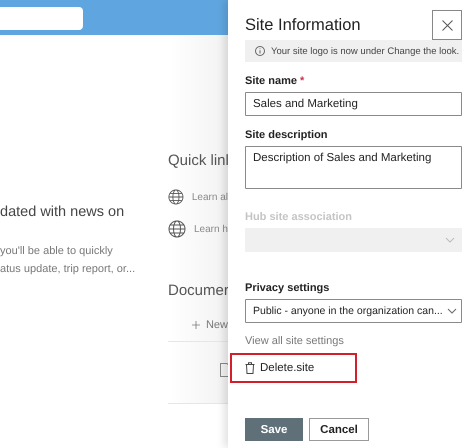 The image size is (474, 448). I want to click on news-heading: dated with news on, so click(63, 212).